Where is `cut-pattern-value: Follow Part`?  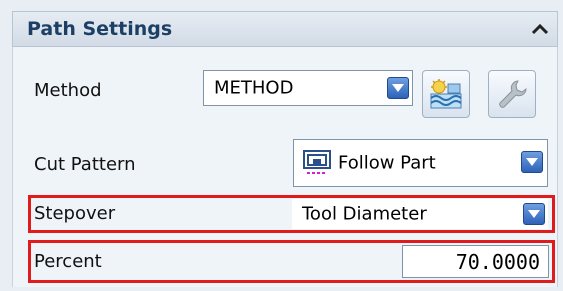
cut-pattern-value: Follow Part is located at coordinates (387, 163).